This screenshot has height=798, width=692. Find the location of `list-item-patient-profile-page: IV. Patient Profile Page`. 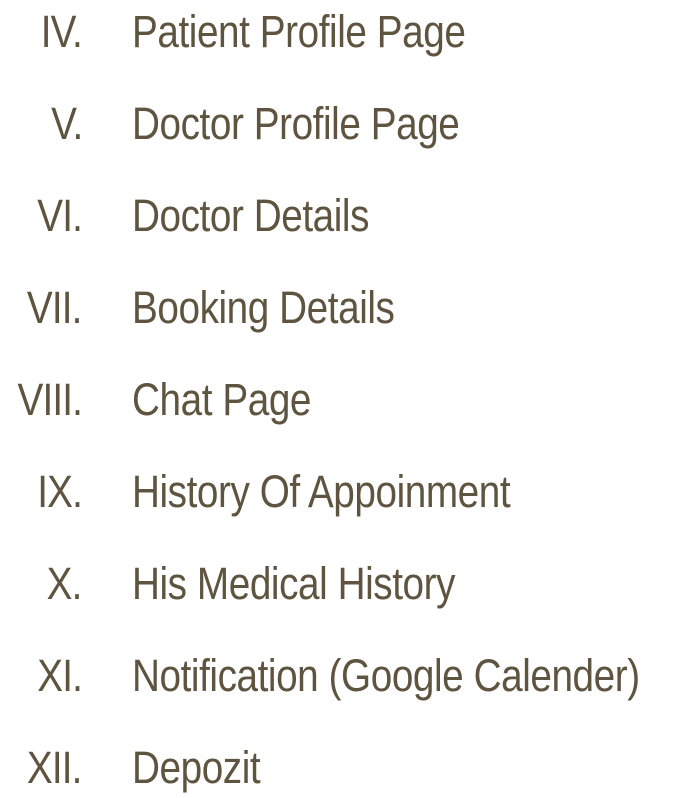

list-item-patient-profile-page: IV. Patient Profile Page is located at coordinates (346, 32).